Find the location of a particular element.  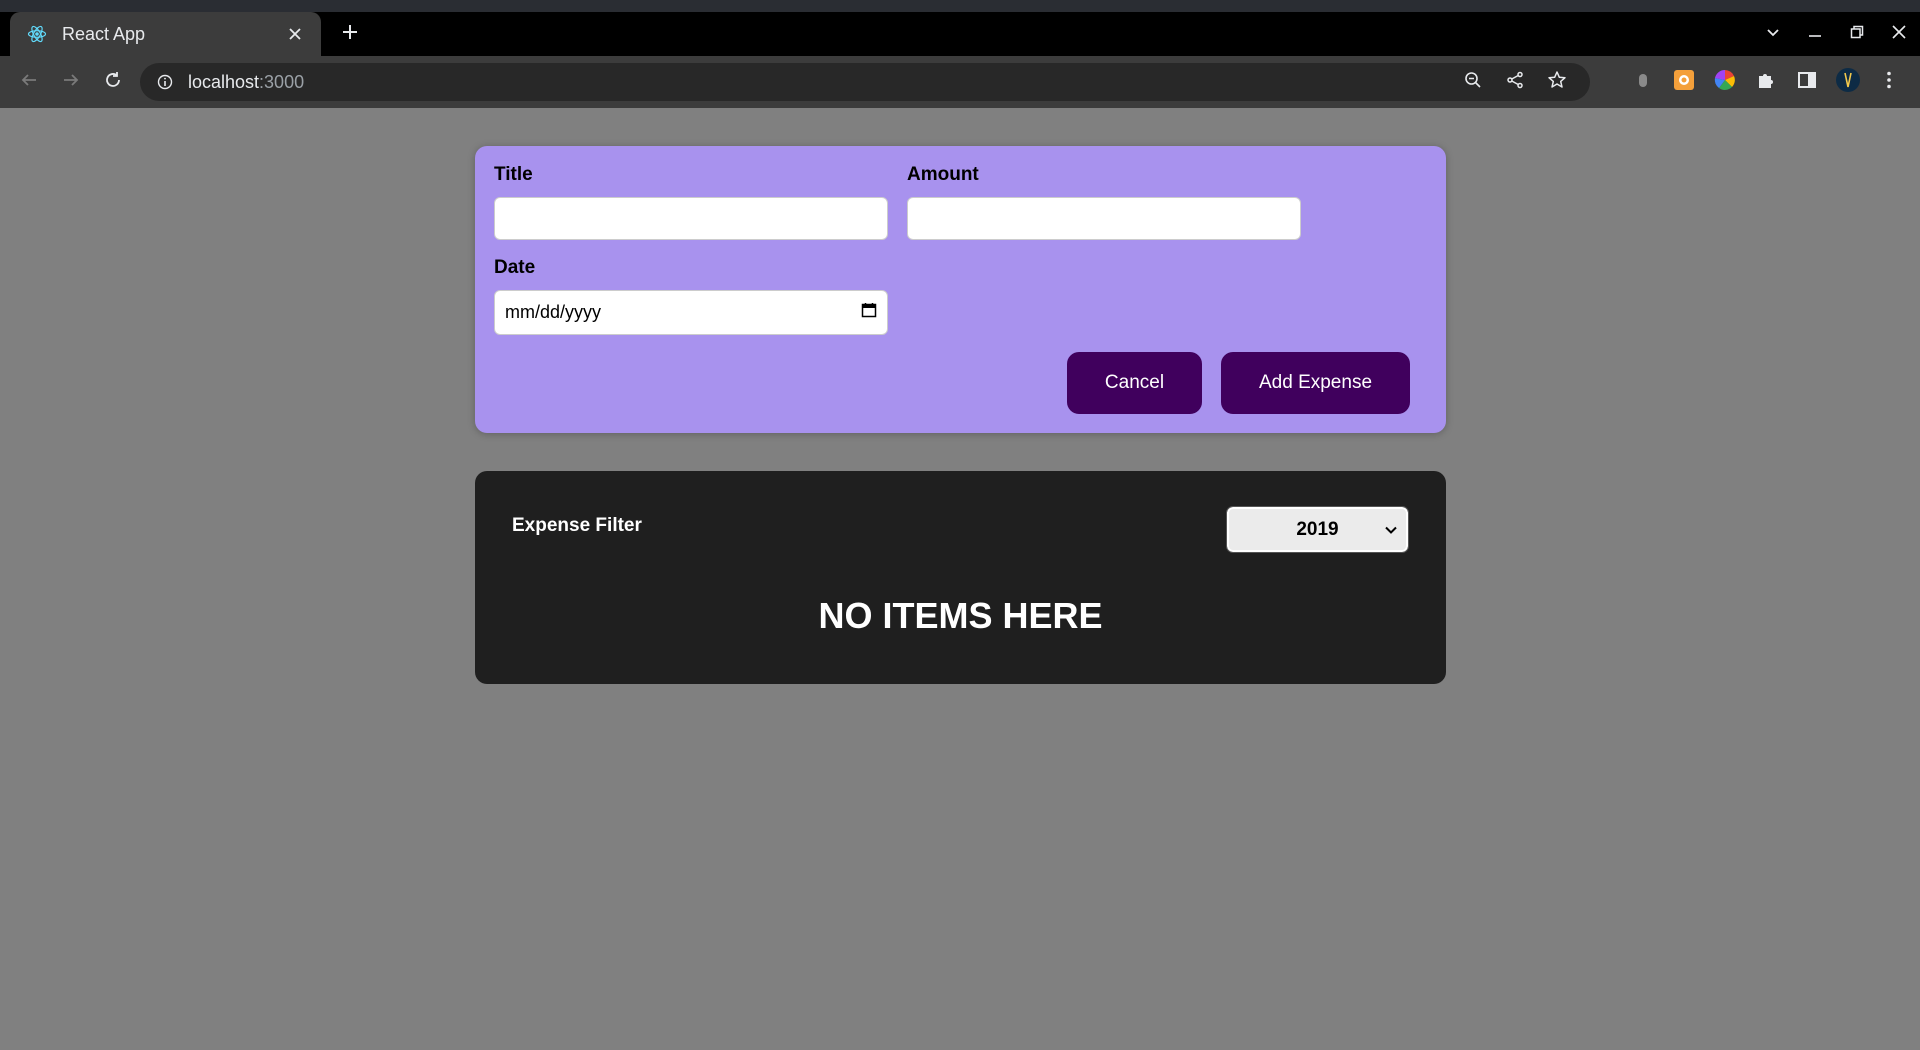

extensions-button is located at coordinates (1765, 82).